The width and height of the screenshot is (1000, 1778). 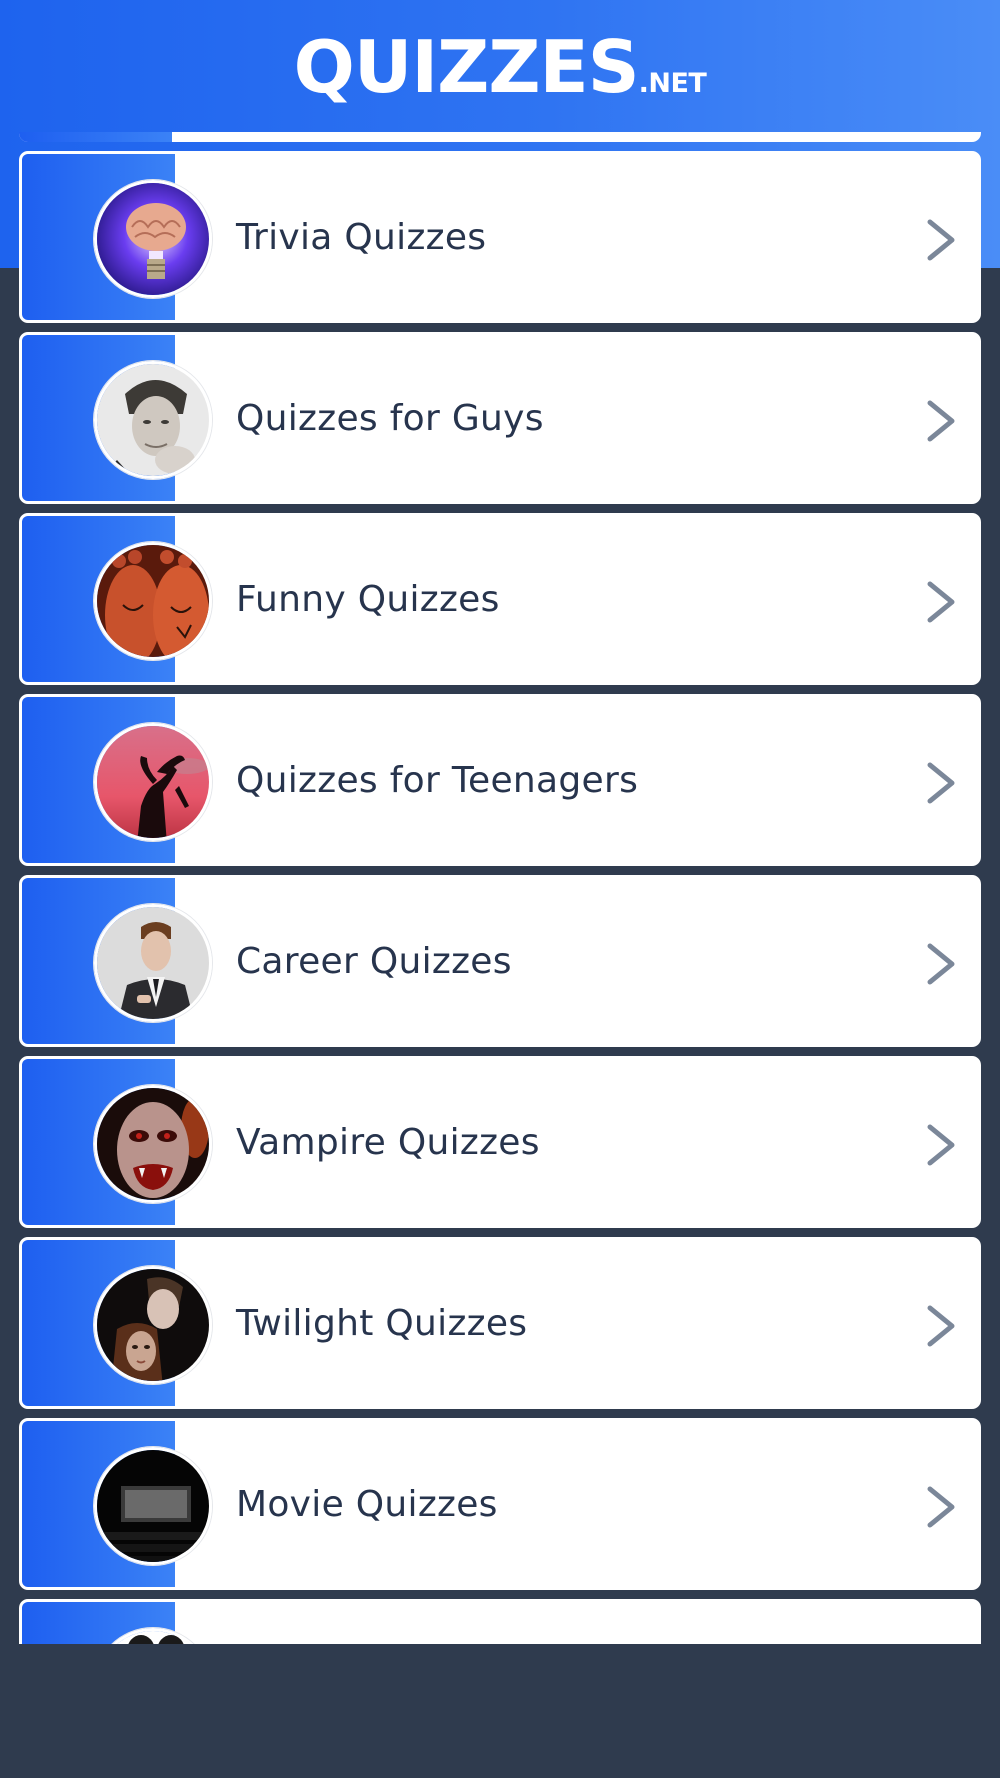 I want to click on vampire-face-image, so click(x=153, y=1144).